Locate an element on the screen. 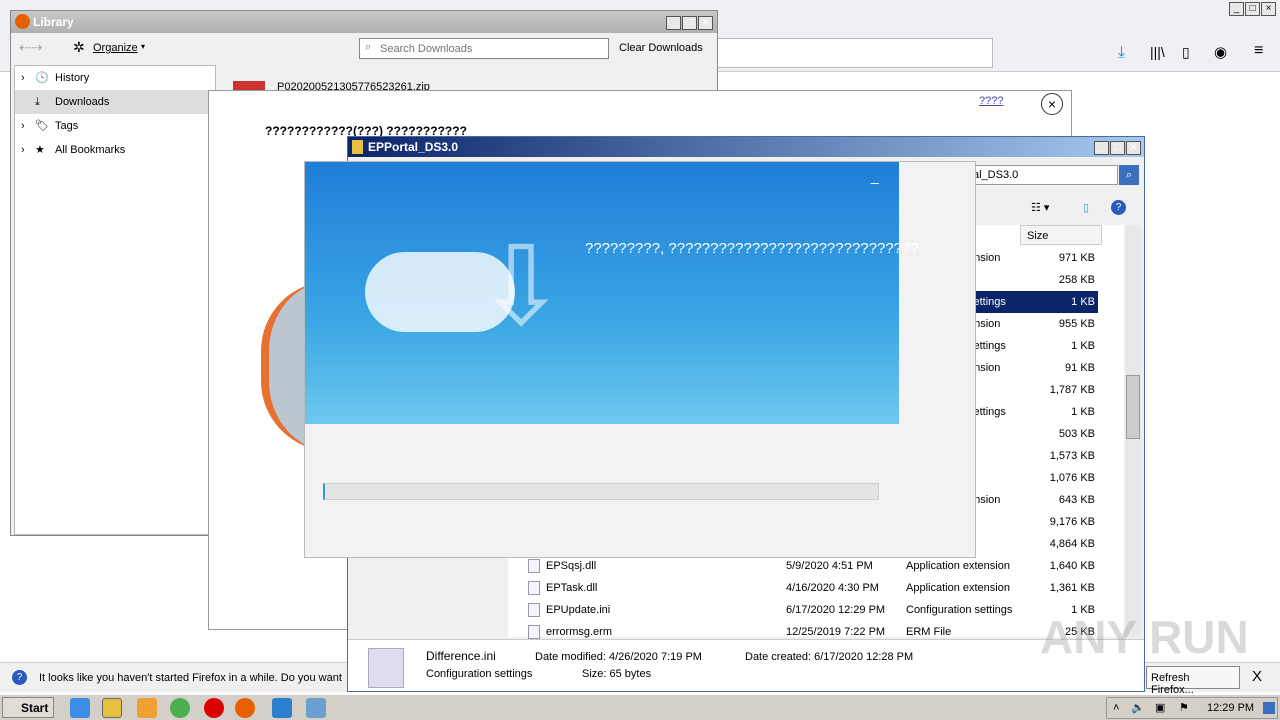 This screenshot has height=720, width=1280. file-size: 955 KB is located at coordinates (1076, 324).